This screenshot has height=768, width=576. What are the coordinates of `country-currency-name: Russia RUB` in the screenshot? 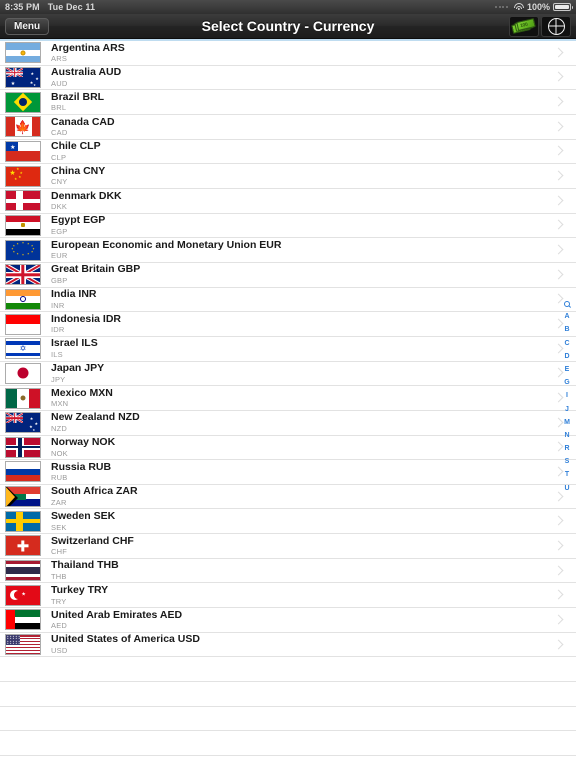 It's located at (81, 467).